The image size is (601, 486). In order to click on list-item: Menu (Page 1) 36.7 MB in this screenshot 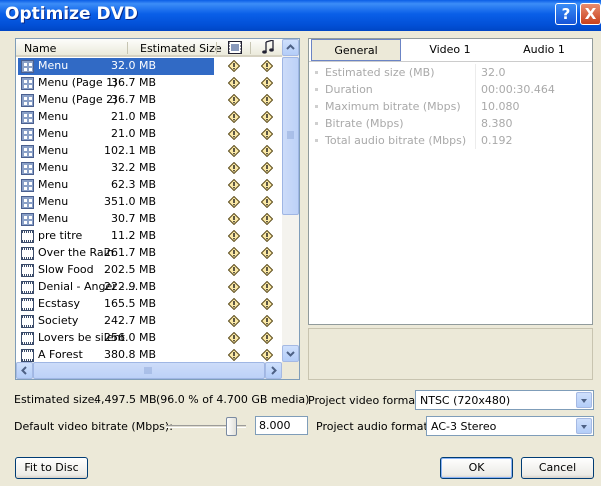, I will do `click(149, 83)`.